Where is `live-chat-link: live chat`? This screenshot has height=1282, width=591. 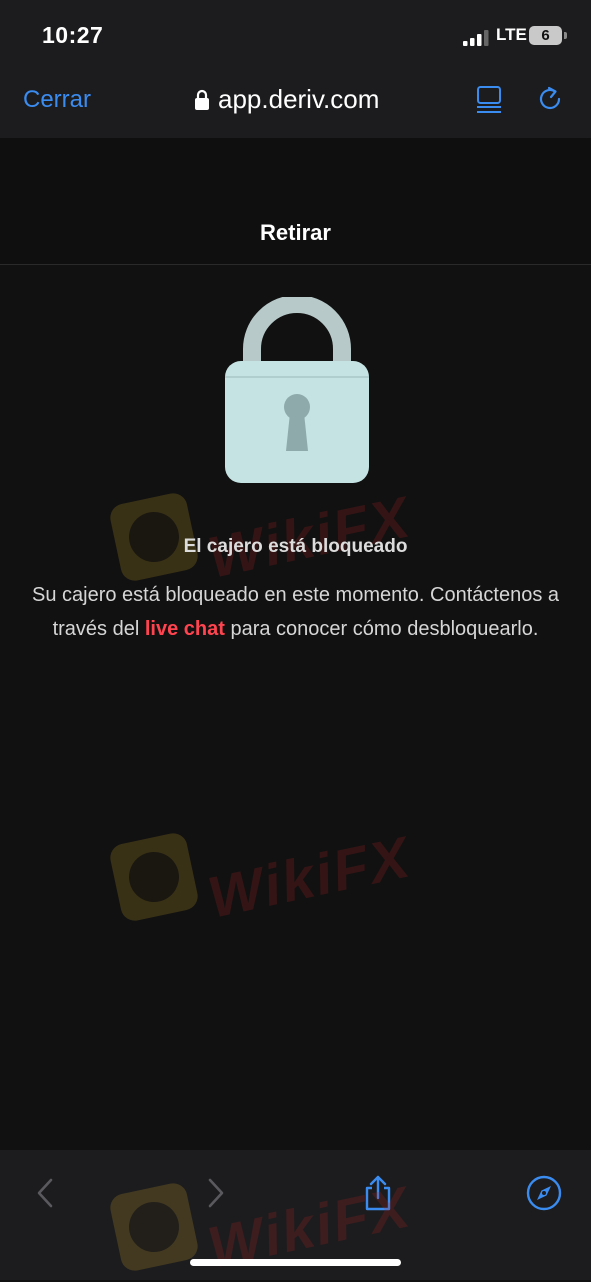
live-chat-link: live chat is located at coordinates (185, 629).